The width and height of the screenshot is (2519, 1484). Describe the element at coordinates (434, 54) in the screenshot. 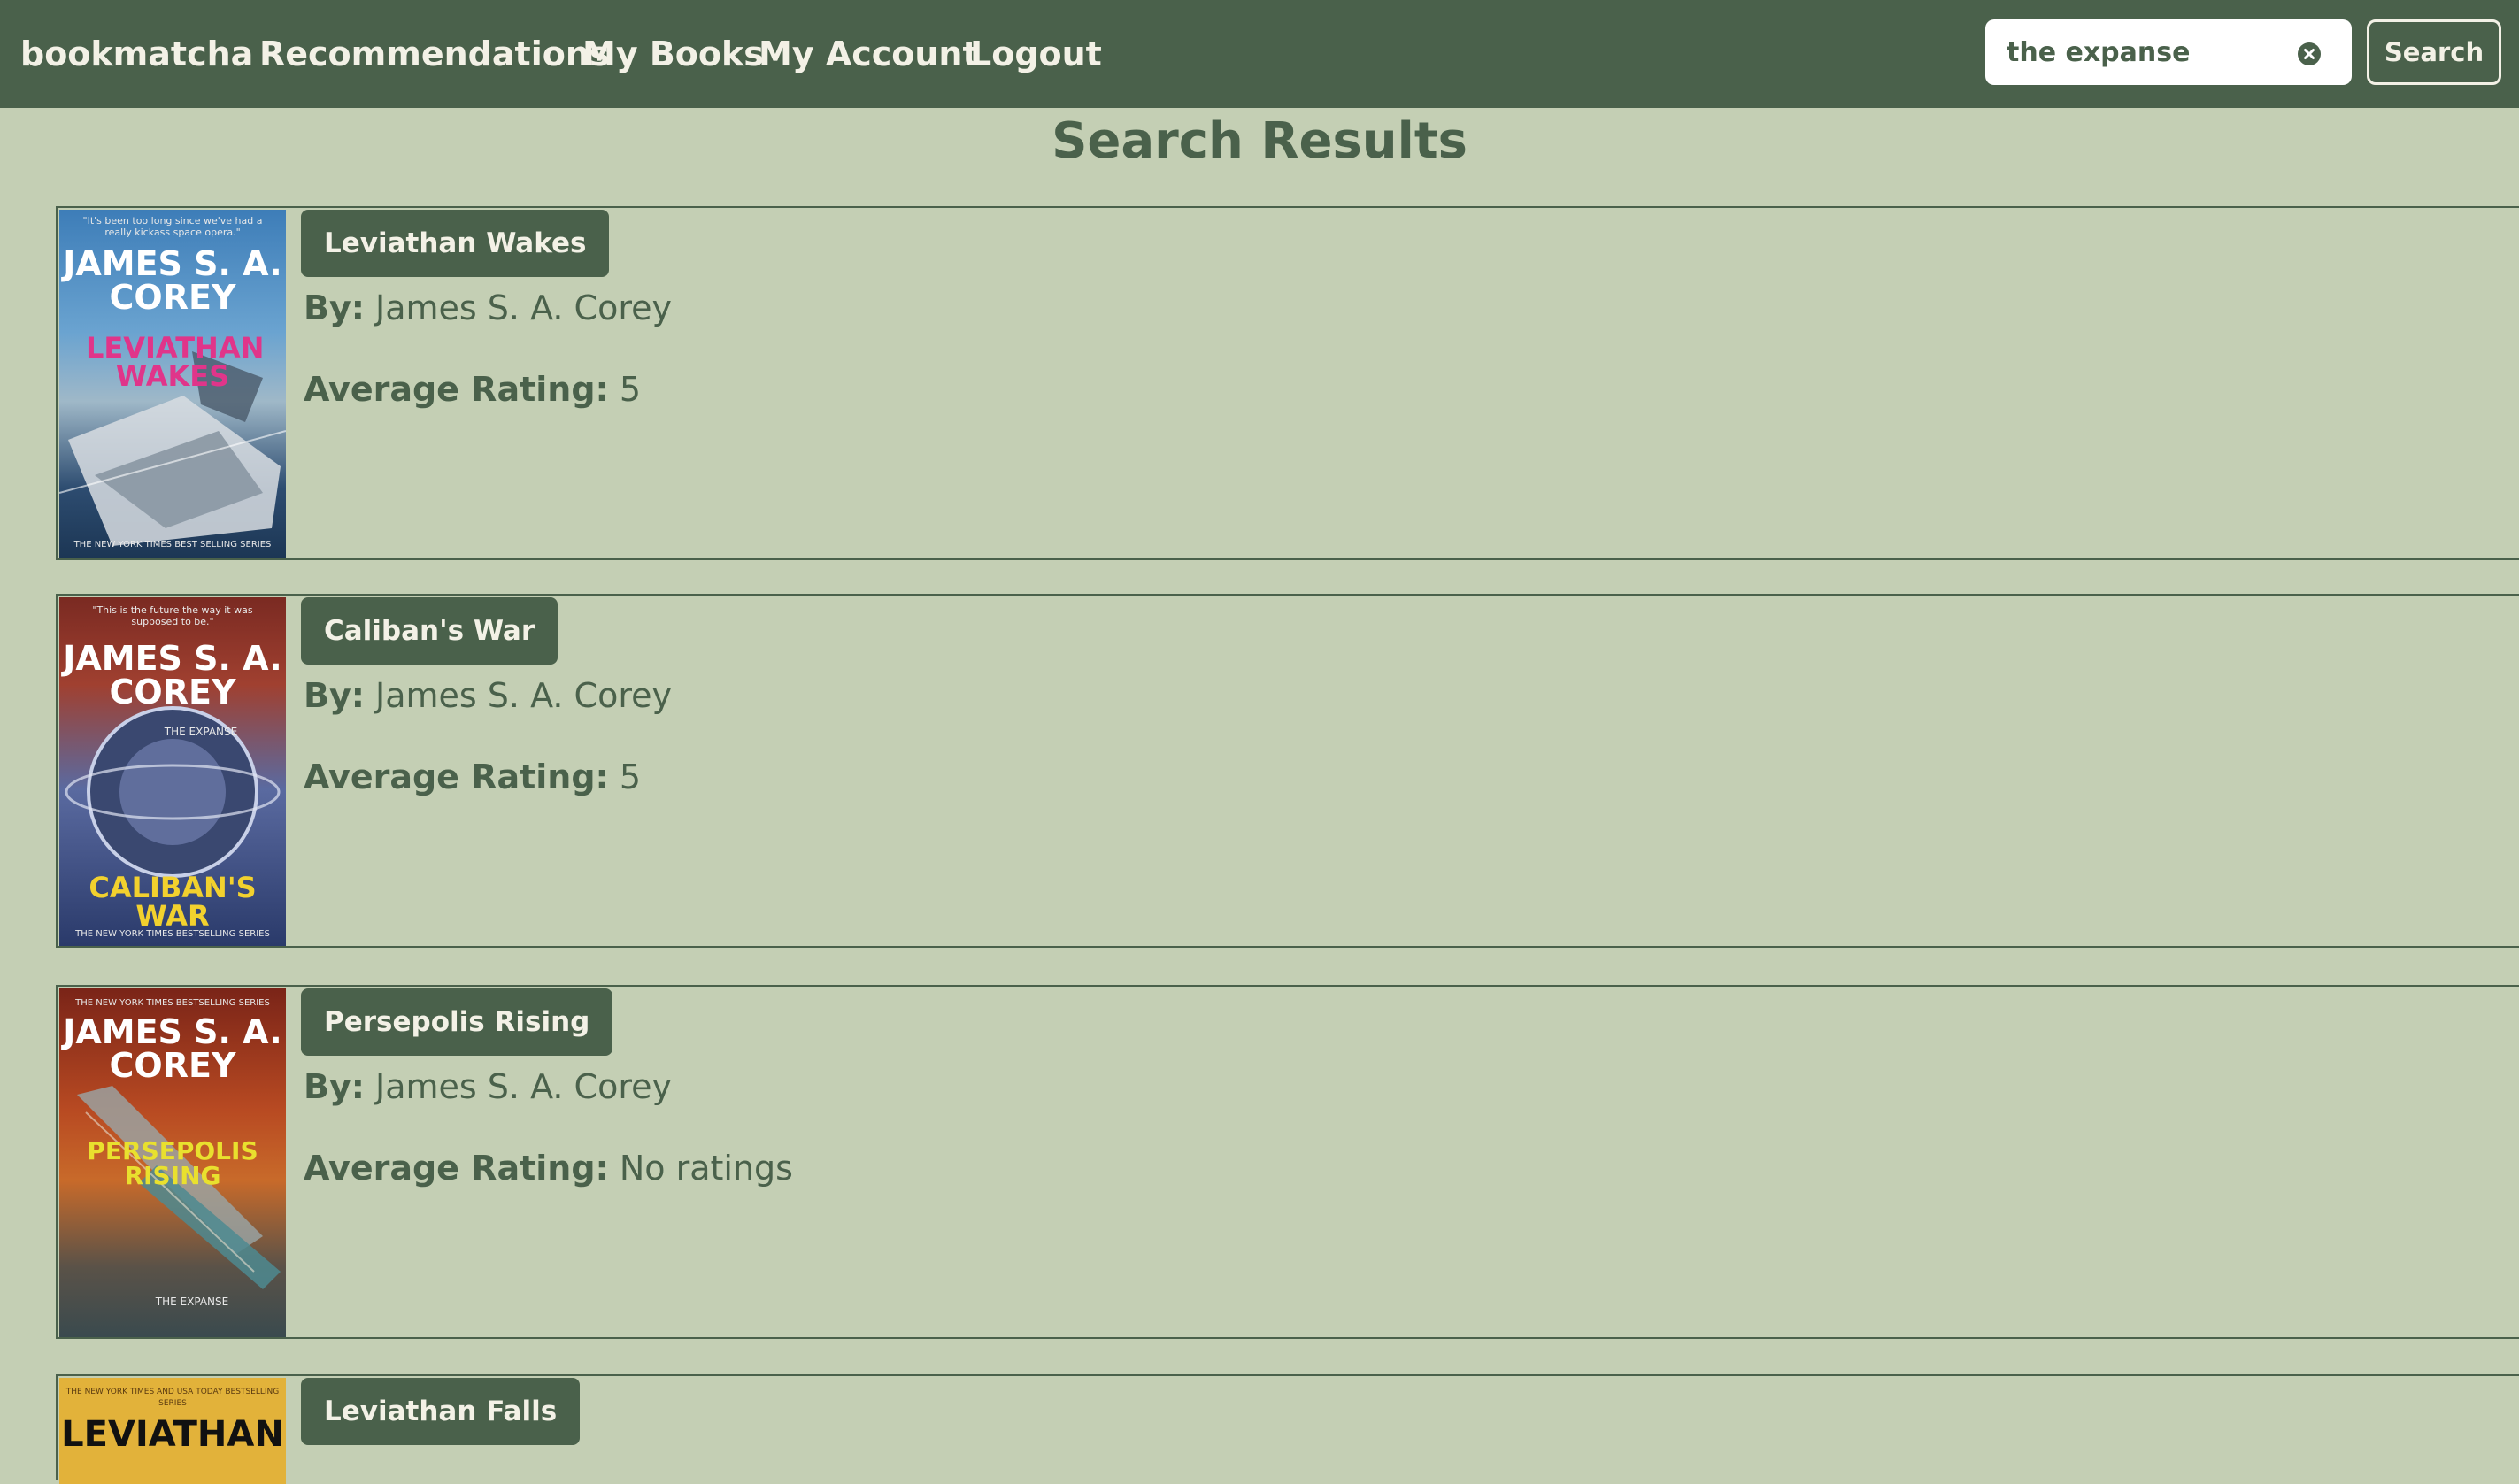

I see `nav-recommendations: Recommendations` at that location.